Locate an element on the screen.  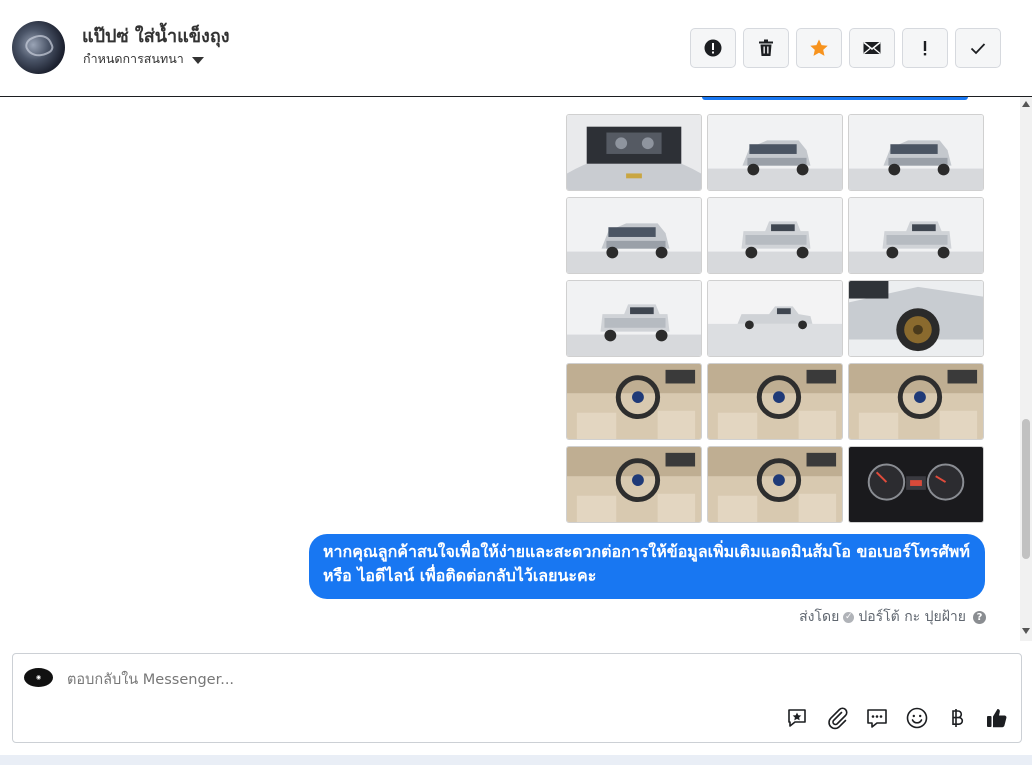
photo-attachment-steering-wheel is located at coordinates (916, 401).